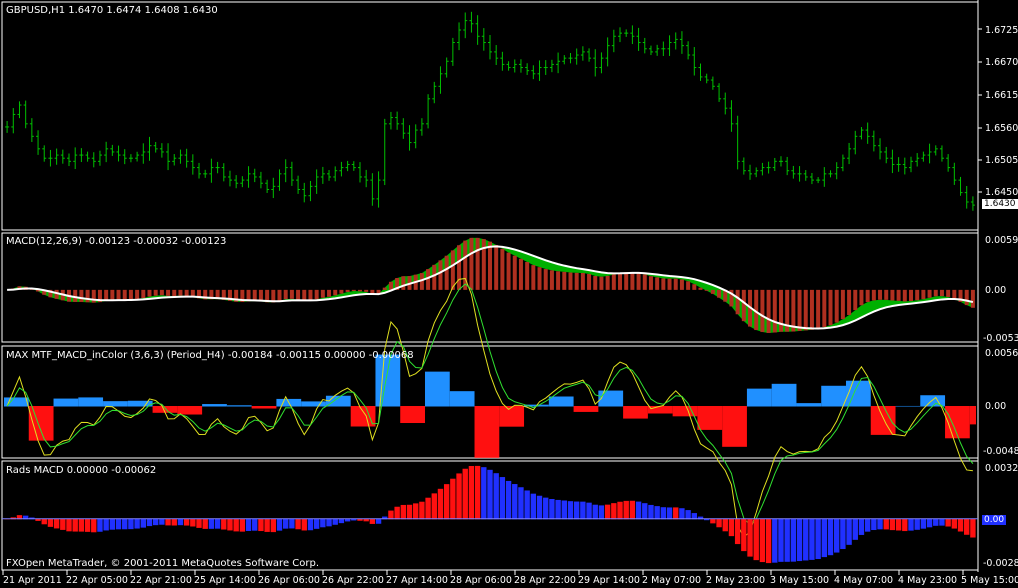 The image size is (1018, 588). Describe the element at coordinates (928, 580) in the screenshot. I see `time-axis-label: 4 May 23:00` at that location.